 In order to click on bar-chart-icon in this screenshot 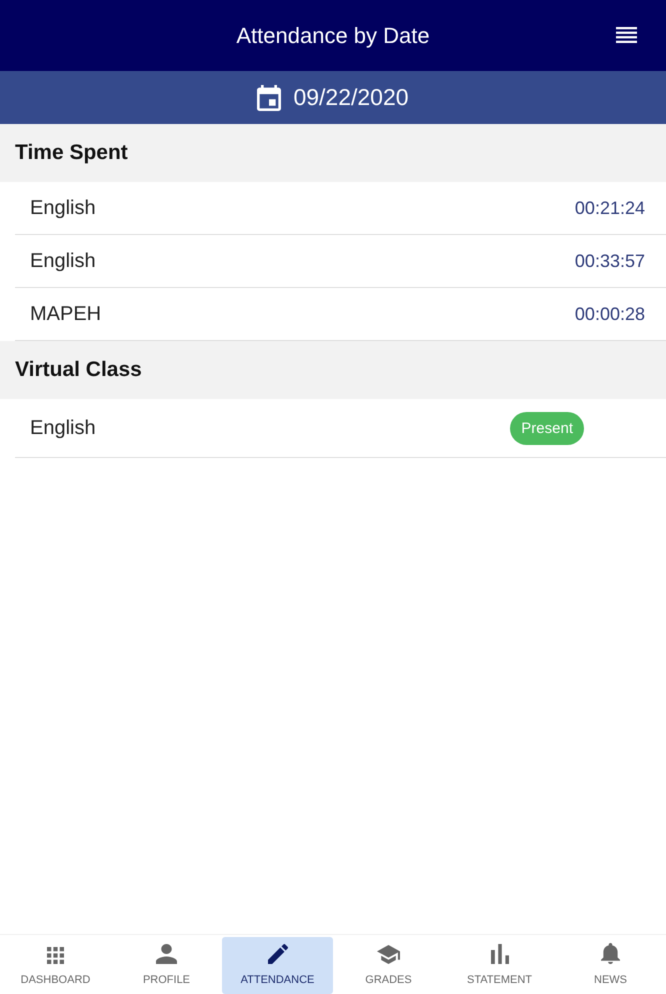, I will do `click(499, 954)`.